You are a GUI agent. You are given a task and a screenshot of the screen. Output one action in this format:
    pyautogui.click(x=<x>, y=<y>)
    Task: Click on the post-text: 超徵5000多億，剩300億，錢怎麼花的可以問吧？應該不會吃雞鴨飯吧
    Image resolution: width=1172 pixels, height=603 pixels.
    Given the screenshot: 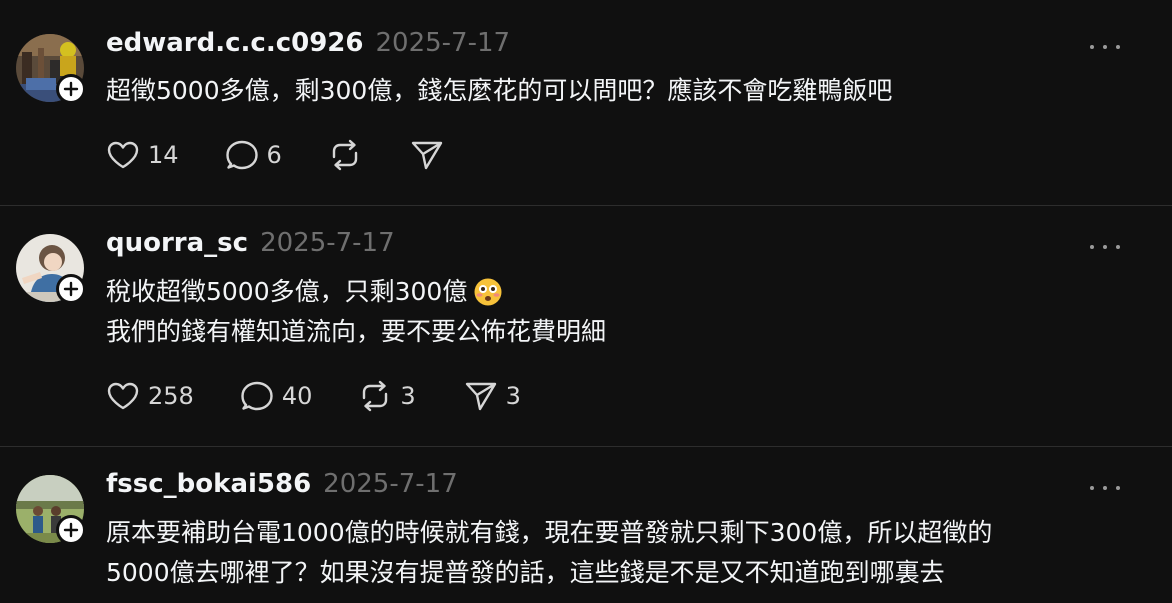 What is the action you would take?
    pyautogui.click(x=499, y=91)
    